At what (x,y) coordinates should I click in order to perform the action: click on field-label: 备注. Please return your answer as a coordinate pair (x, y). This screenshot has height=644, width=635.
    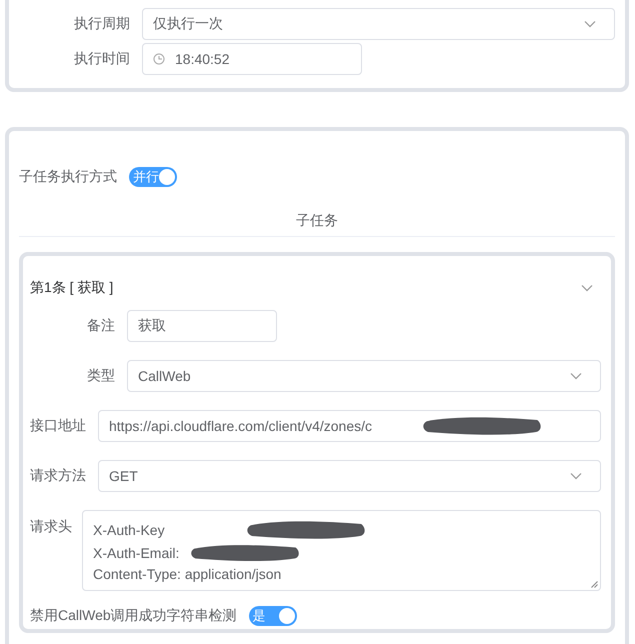
    Looking at the image, I should click on (101, 326).